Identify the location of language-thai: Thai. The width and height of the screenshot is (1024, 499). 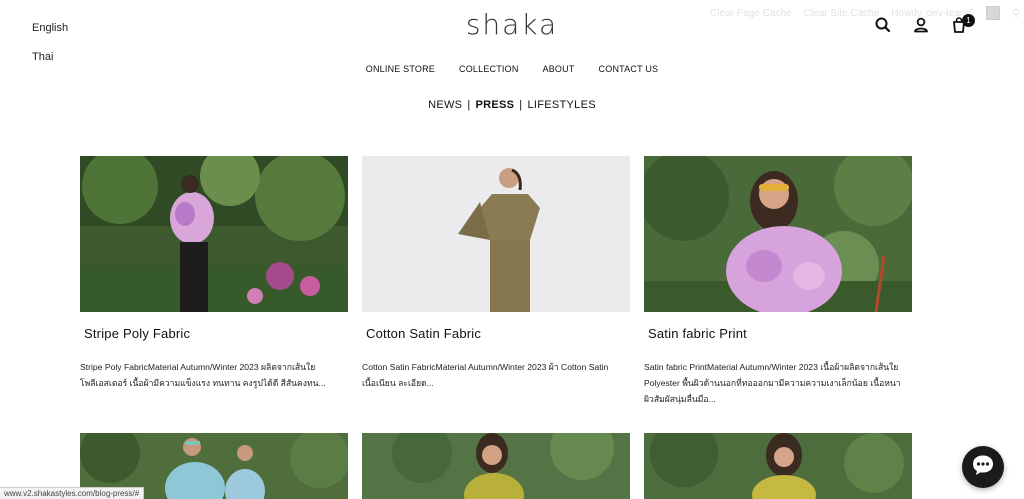
(42, 57).